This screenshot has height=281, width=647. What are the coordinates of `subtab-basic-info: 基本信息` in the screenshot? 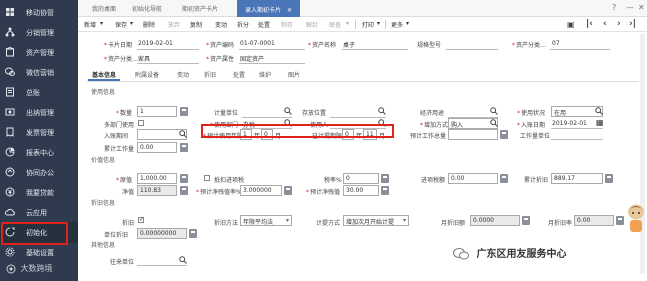 It's located at (104, 74).